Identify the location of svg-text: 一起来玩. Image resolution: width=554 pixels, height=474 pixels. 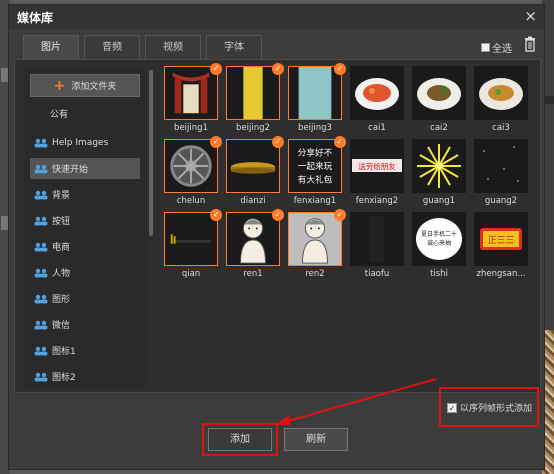
(315, 166).